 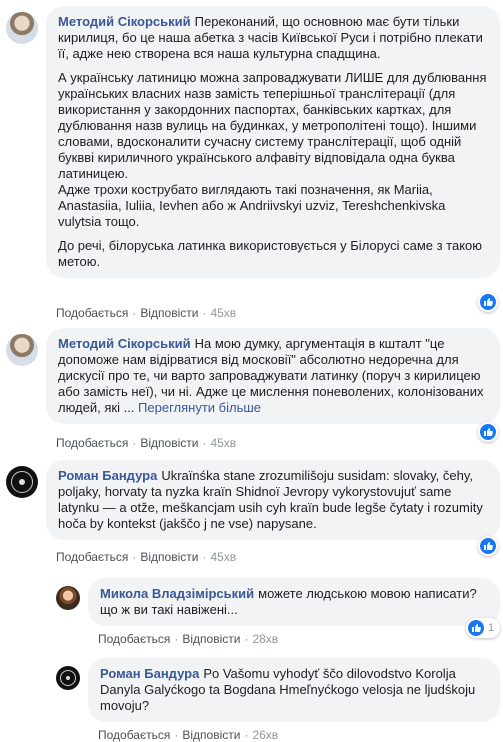 I want to click on timestamp: 28хв, so click(x=265, y=639).